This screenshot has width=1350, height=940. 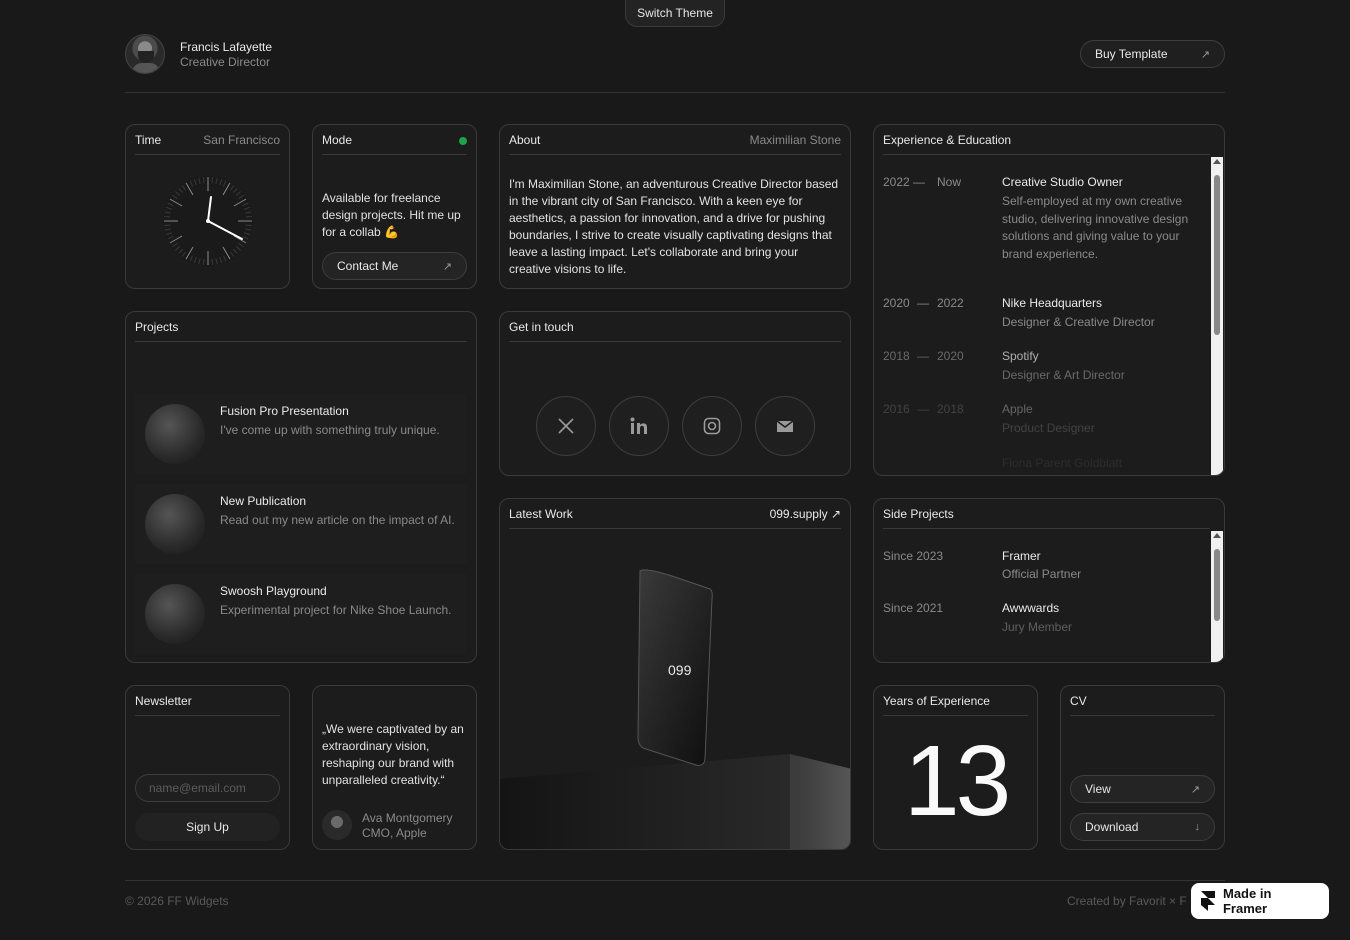 What do you see at coordinates (1017, 409) in the screenshot?
I see `exp-title: Apple` at bounding box center [1017, 409].